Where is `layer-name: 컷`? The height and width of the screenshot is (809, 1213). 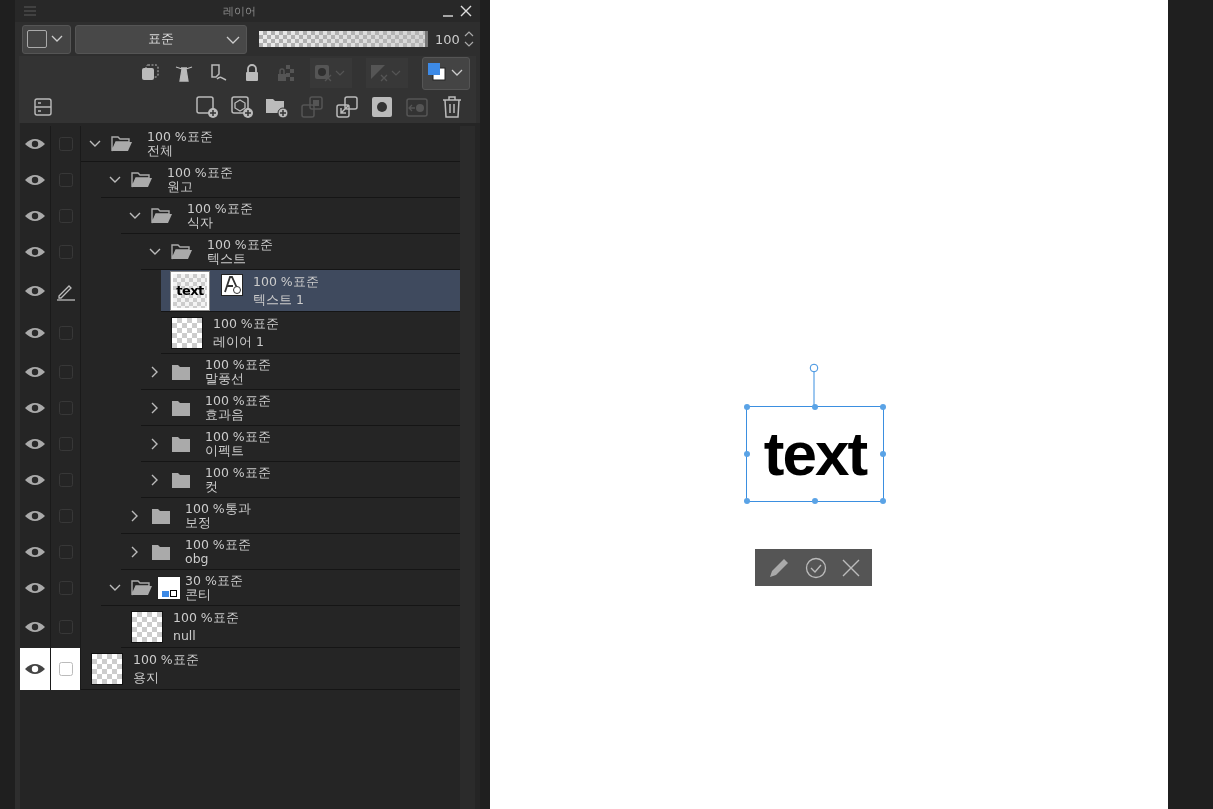 layer-name: 컷 is located at coordinates (212, 486).